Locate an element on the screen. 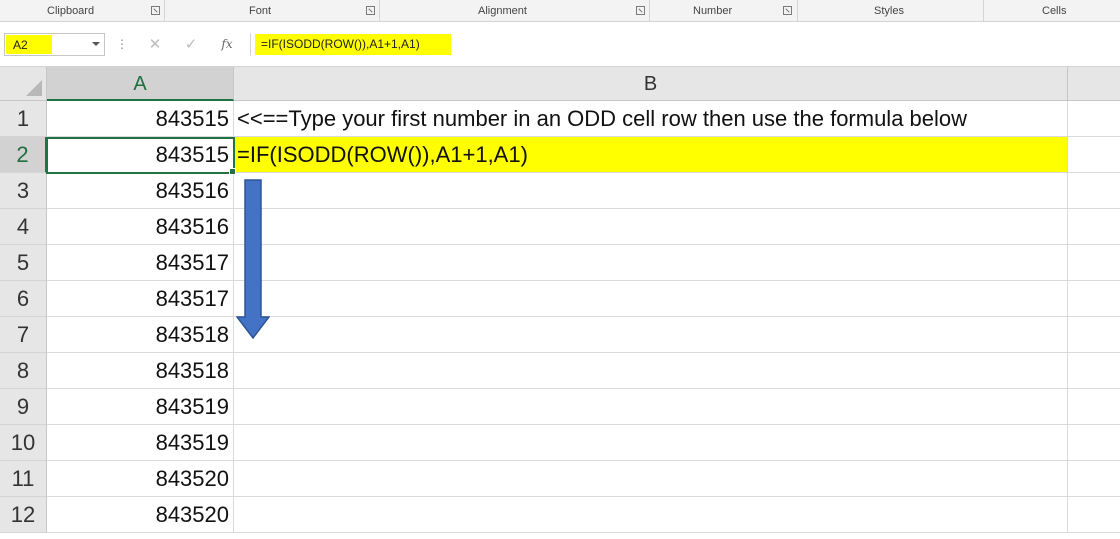  cell-c12 is located at coordinates (1094, 515).